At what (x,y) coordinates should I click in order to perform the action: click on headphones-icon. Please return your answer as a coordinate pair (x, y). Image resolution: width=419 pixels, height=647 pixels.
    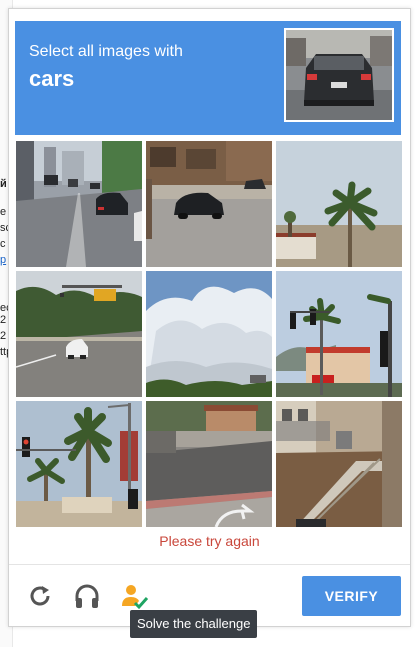
    Looking at the image, I should click on (87, 596).